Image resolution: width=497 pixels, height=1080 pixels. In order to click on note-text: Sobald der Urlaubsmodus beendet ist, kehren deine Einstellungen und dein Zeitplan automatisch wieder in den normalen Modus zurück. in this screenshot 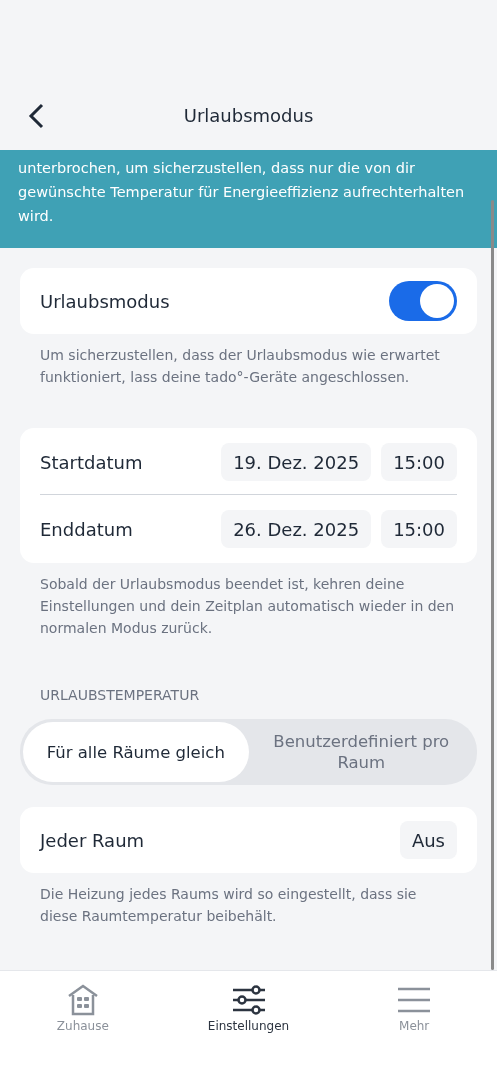, I will do `click(247, 606)`.